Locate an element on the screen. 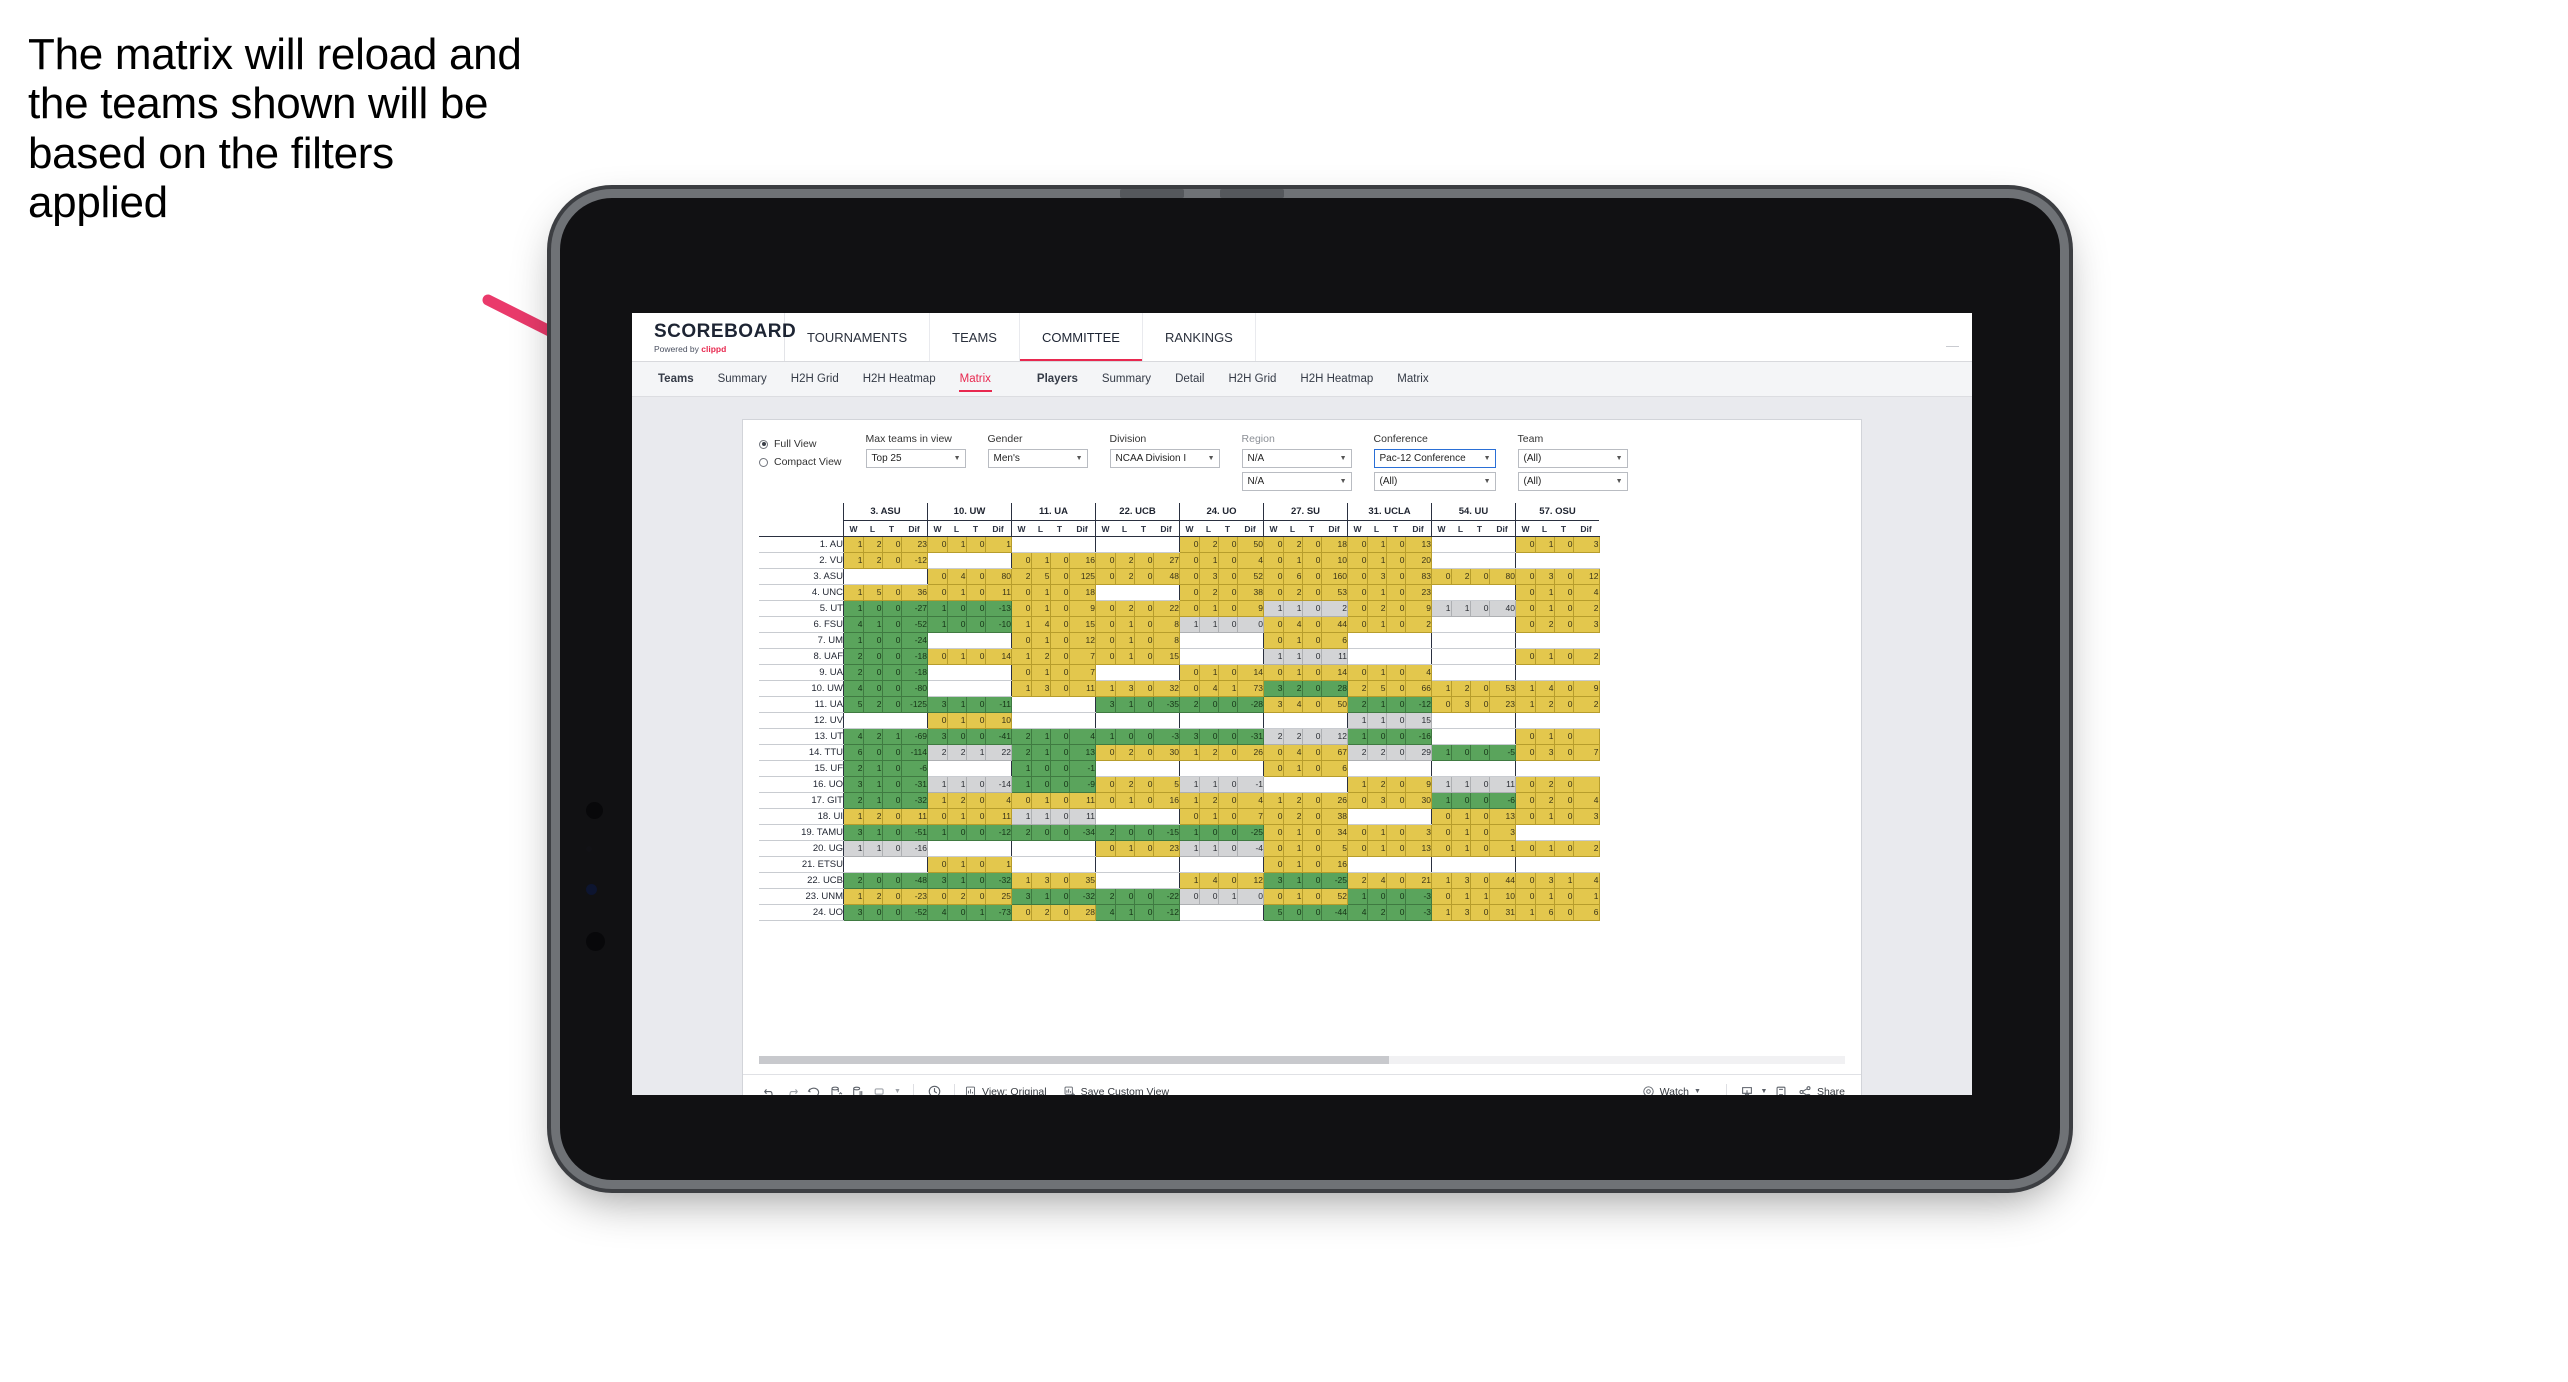 This screenshot has width=2568, height=1382. matrix-cell: 7 is located at coordinates (1250, 816).